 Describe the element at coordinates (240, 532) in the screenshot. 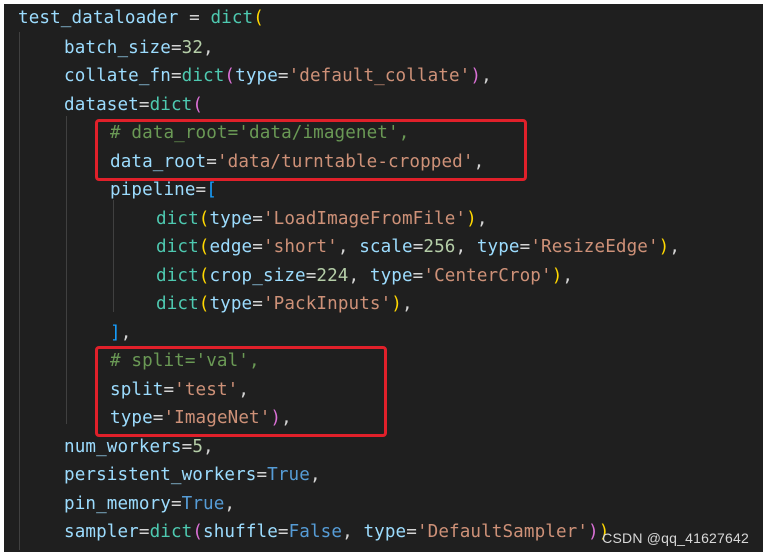

I see `variable-token: shuffle` at that location.